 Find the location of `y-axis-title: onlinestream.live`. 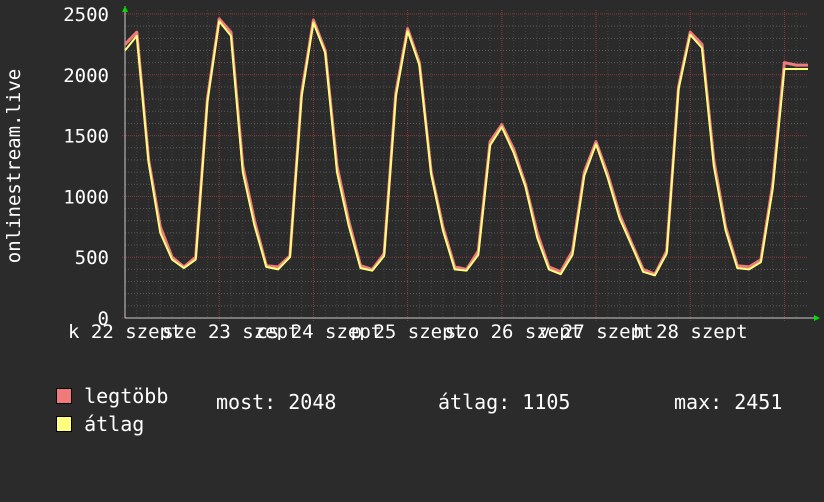

y-axis-title: onlinestream.live is located at coordinates (14, 166).